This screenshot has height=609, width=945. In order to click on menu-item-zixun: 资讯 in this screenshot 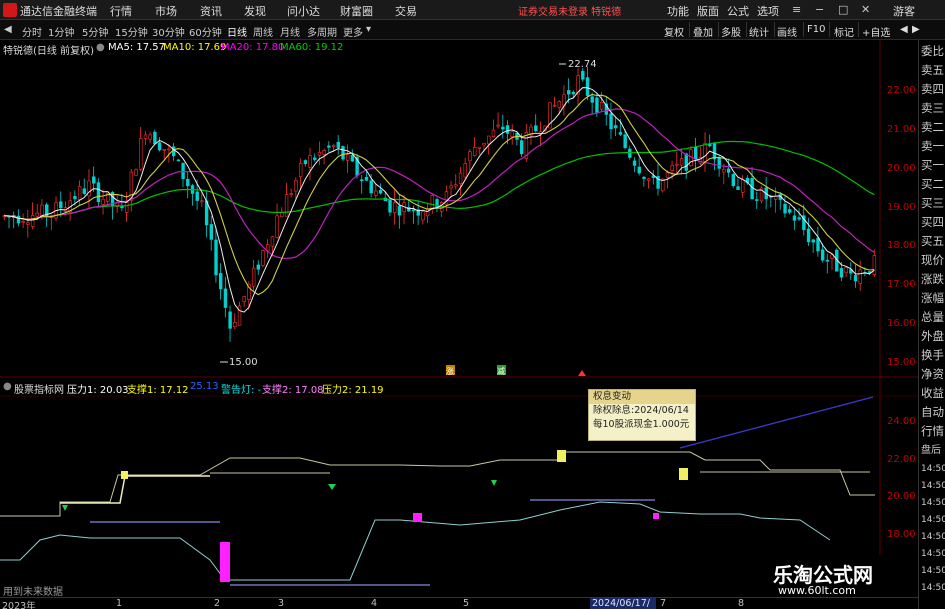, I will do `click(211, 11)`.